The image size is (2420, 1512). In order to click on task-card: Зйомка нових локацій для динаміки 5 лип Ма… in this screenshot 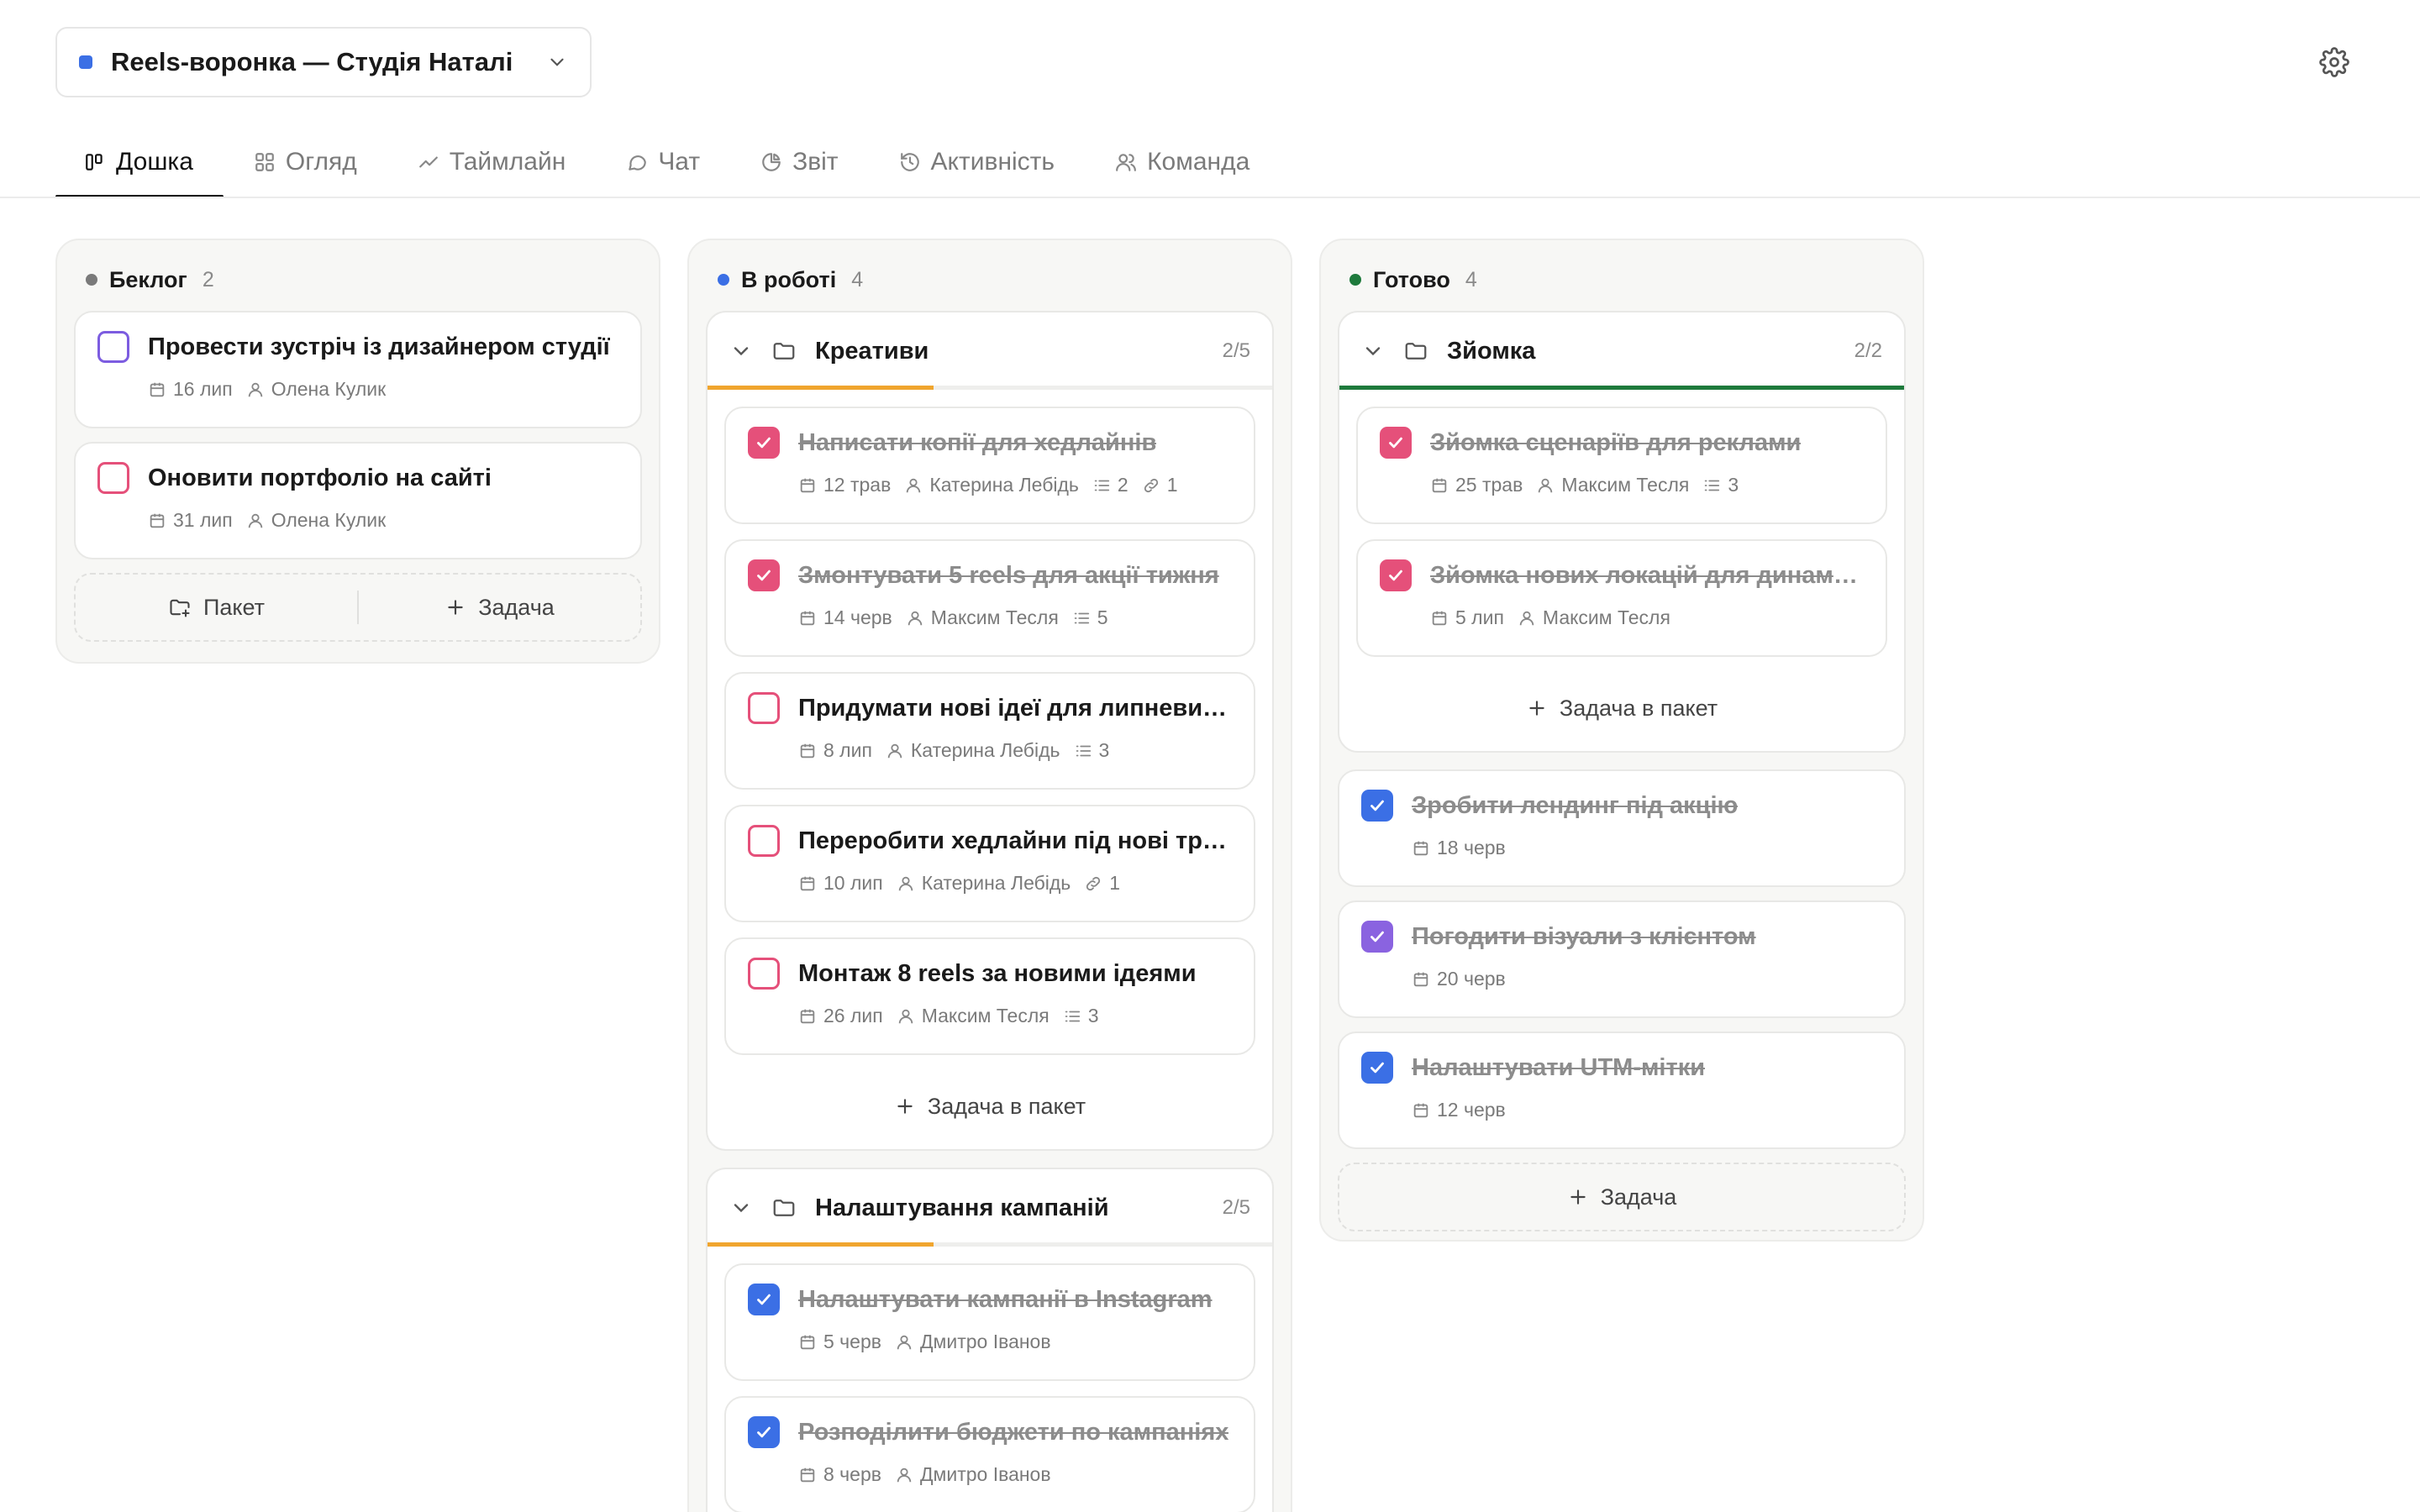, I will do `click(1621, 598)`.